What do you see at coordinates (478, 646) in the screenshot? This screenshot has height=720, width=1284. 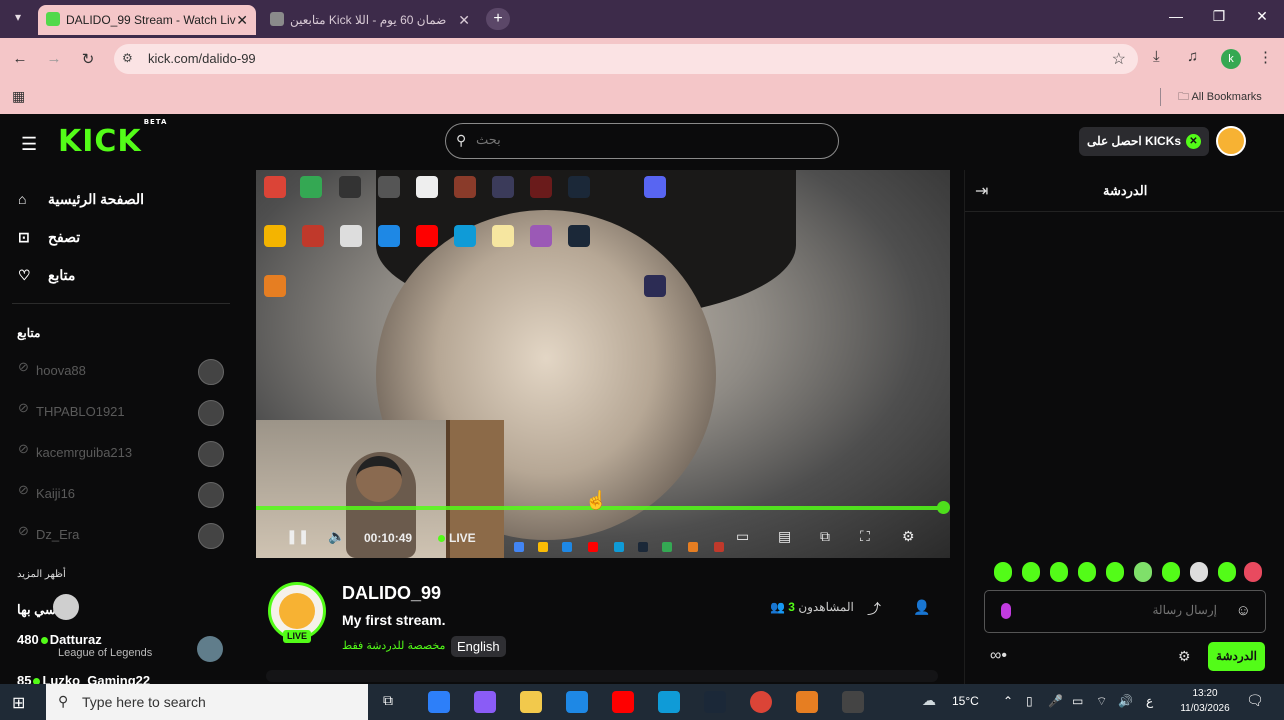 I see `language-tag: English` at bounding box center [478, 646].